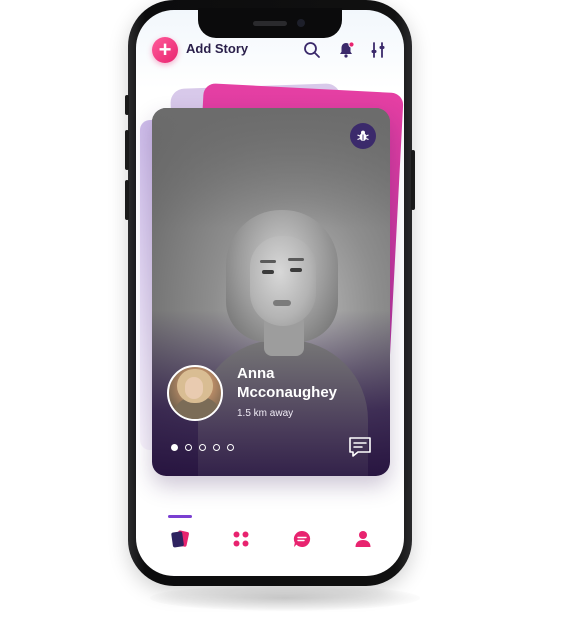  I want to click on portrait-brow-left, so click(268, 261).